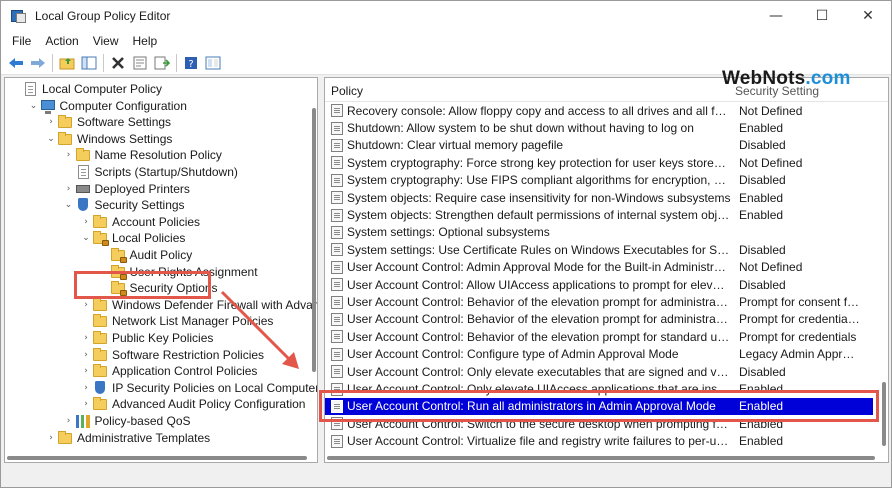 This screenshot has width=892, height=488. I want to click on computer-icon, so click(48, 106).